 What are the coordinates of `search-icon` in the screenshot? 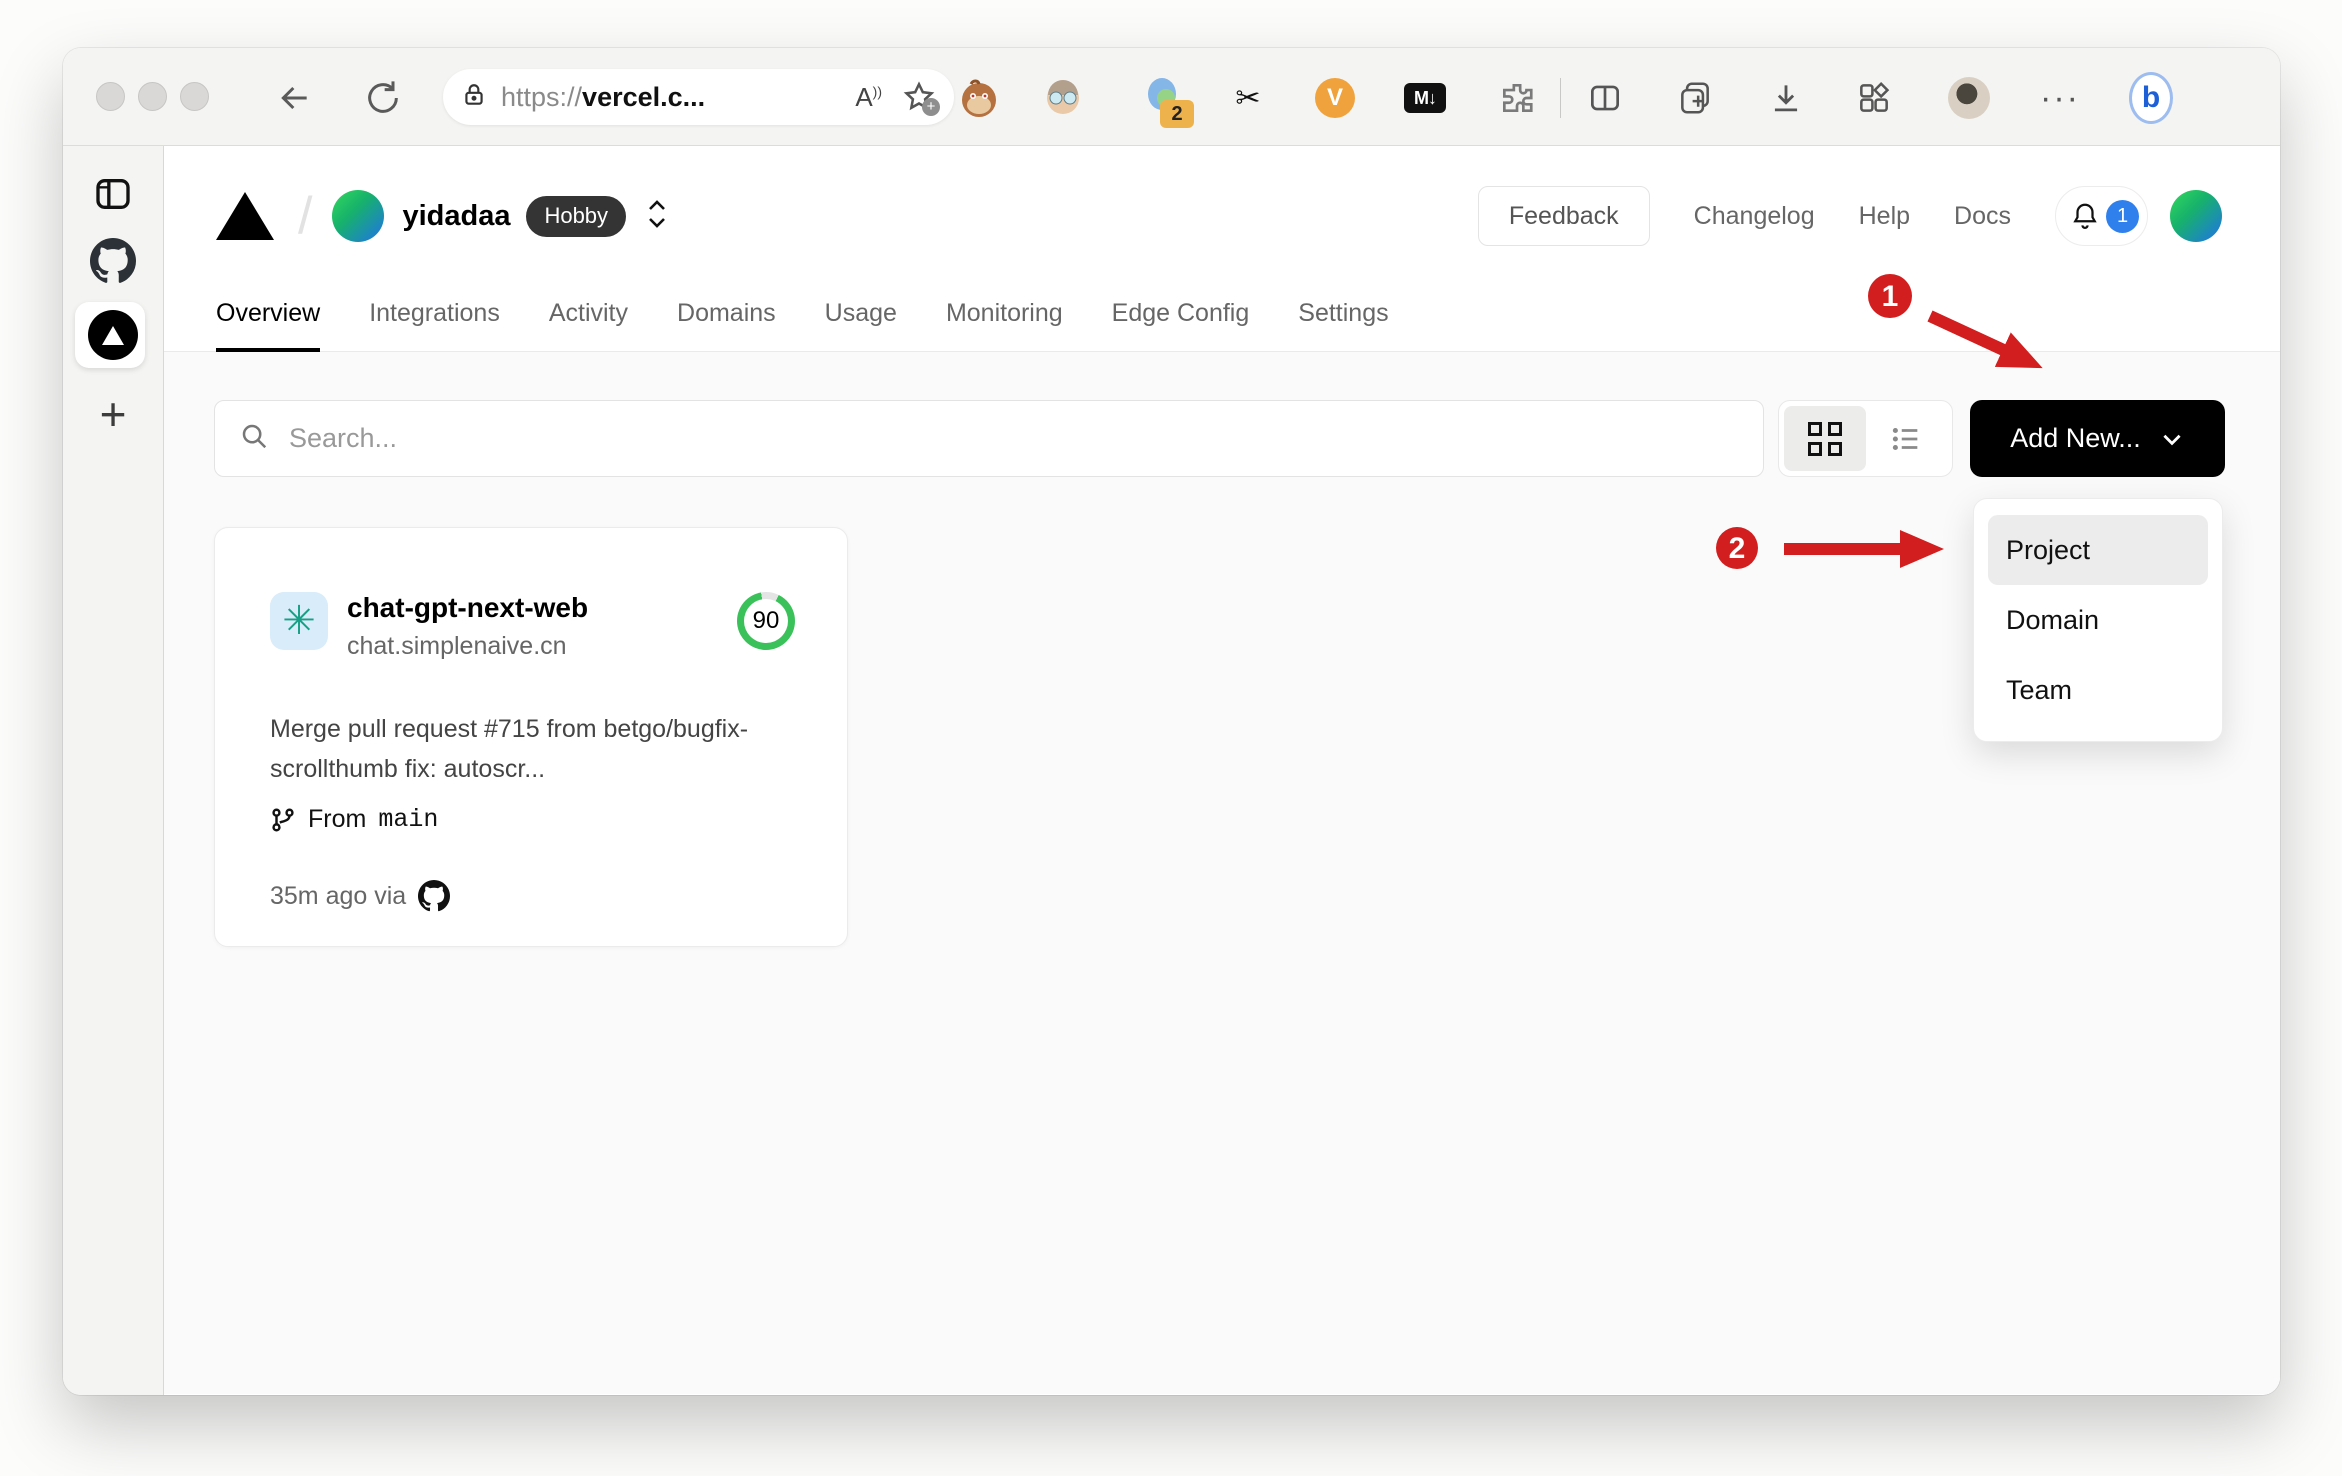 It's located at (254, 438).